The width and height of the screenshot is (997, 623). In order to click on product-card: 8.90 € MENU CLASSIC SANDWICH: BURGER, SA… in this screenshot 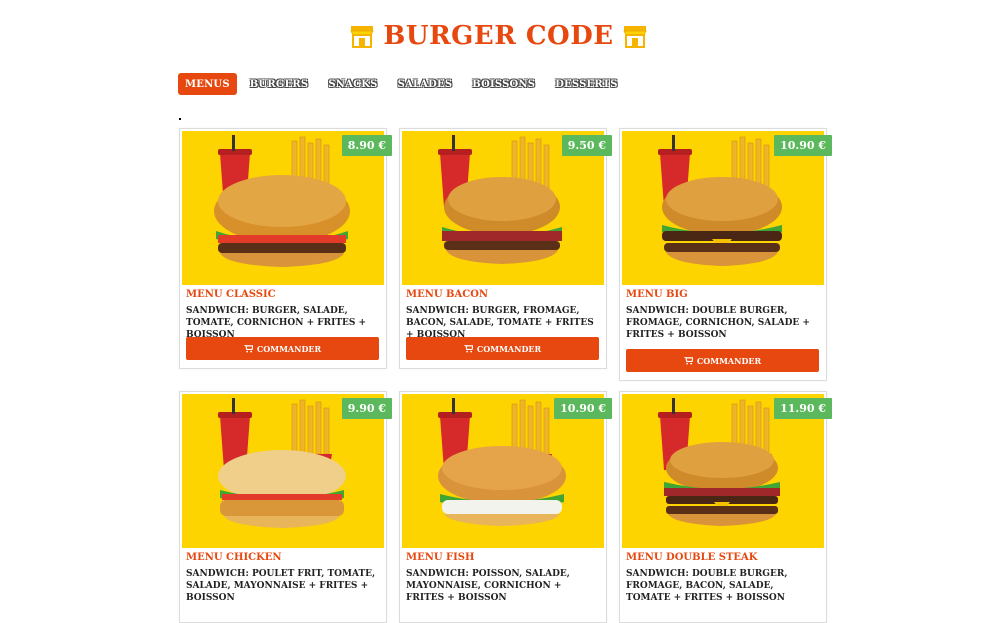, I will do `click(285, 248)`.